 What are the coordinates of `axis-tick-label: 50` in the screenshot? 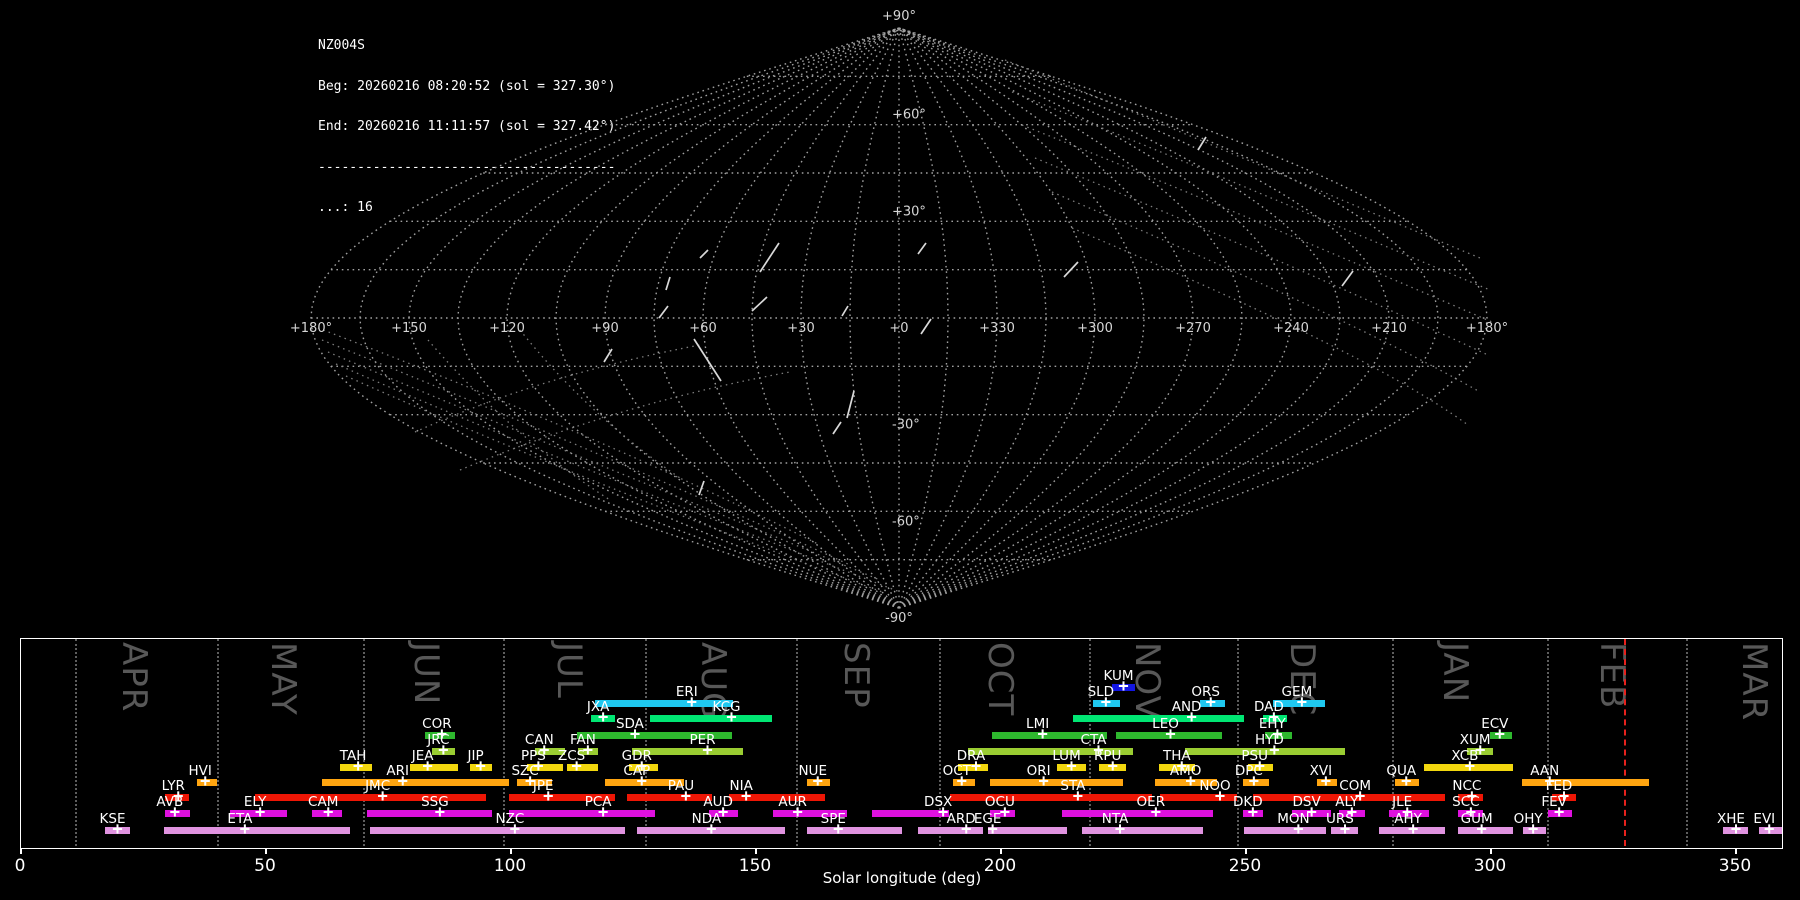 It's located at (265, 866).